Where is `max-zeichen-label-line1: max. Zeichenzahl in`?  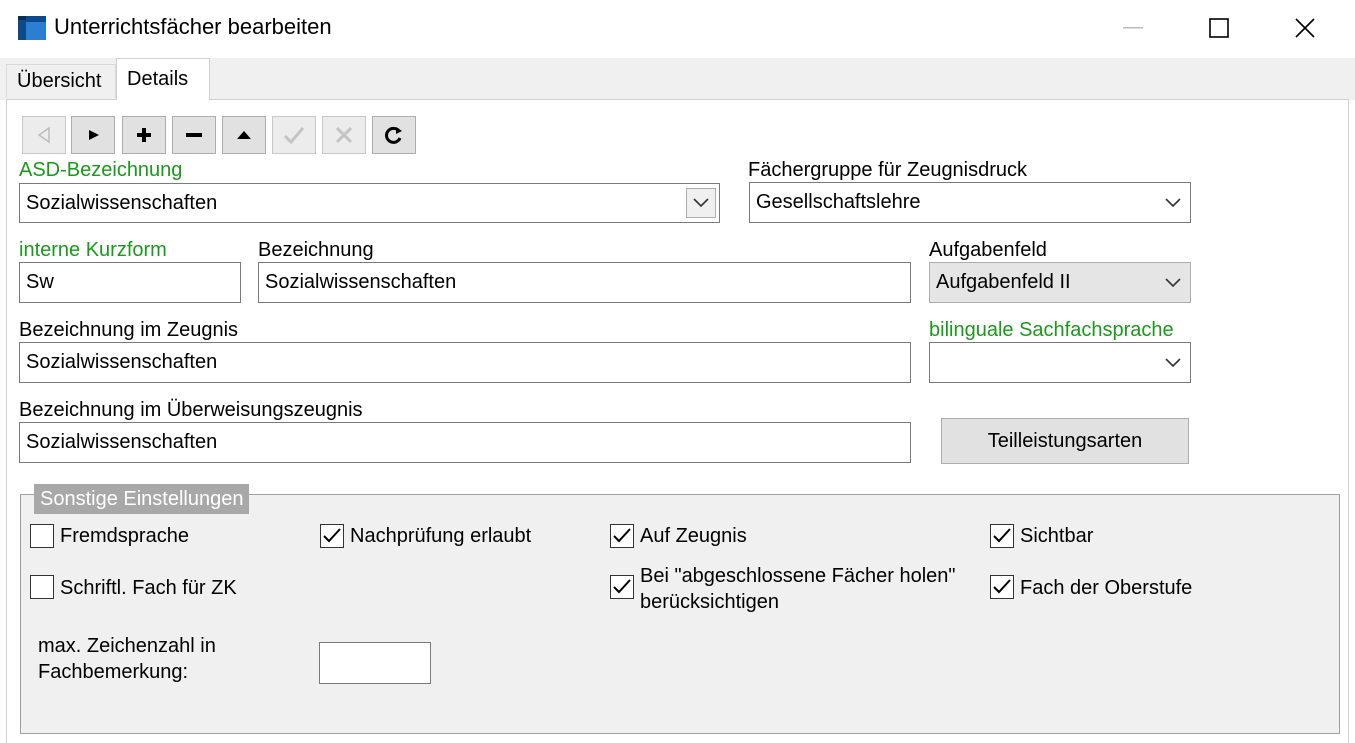 max-zeichen-label-line1: max. Zeichenzahl in is located at coordinates (127, 646).